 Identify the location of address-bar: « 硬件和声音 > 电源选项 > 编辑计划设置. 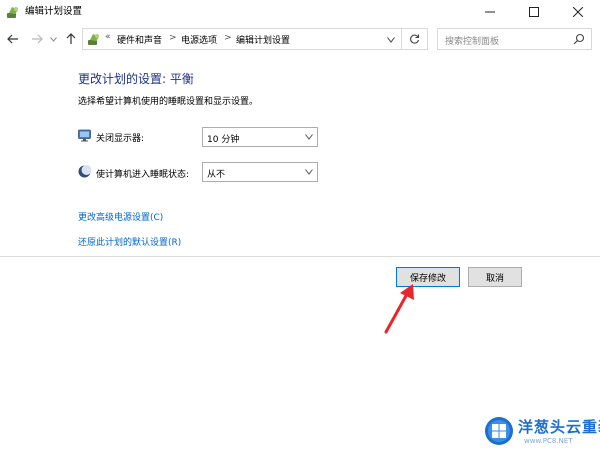
(242, 39).